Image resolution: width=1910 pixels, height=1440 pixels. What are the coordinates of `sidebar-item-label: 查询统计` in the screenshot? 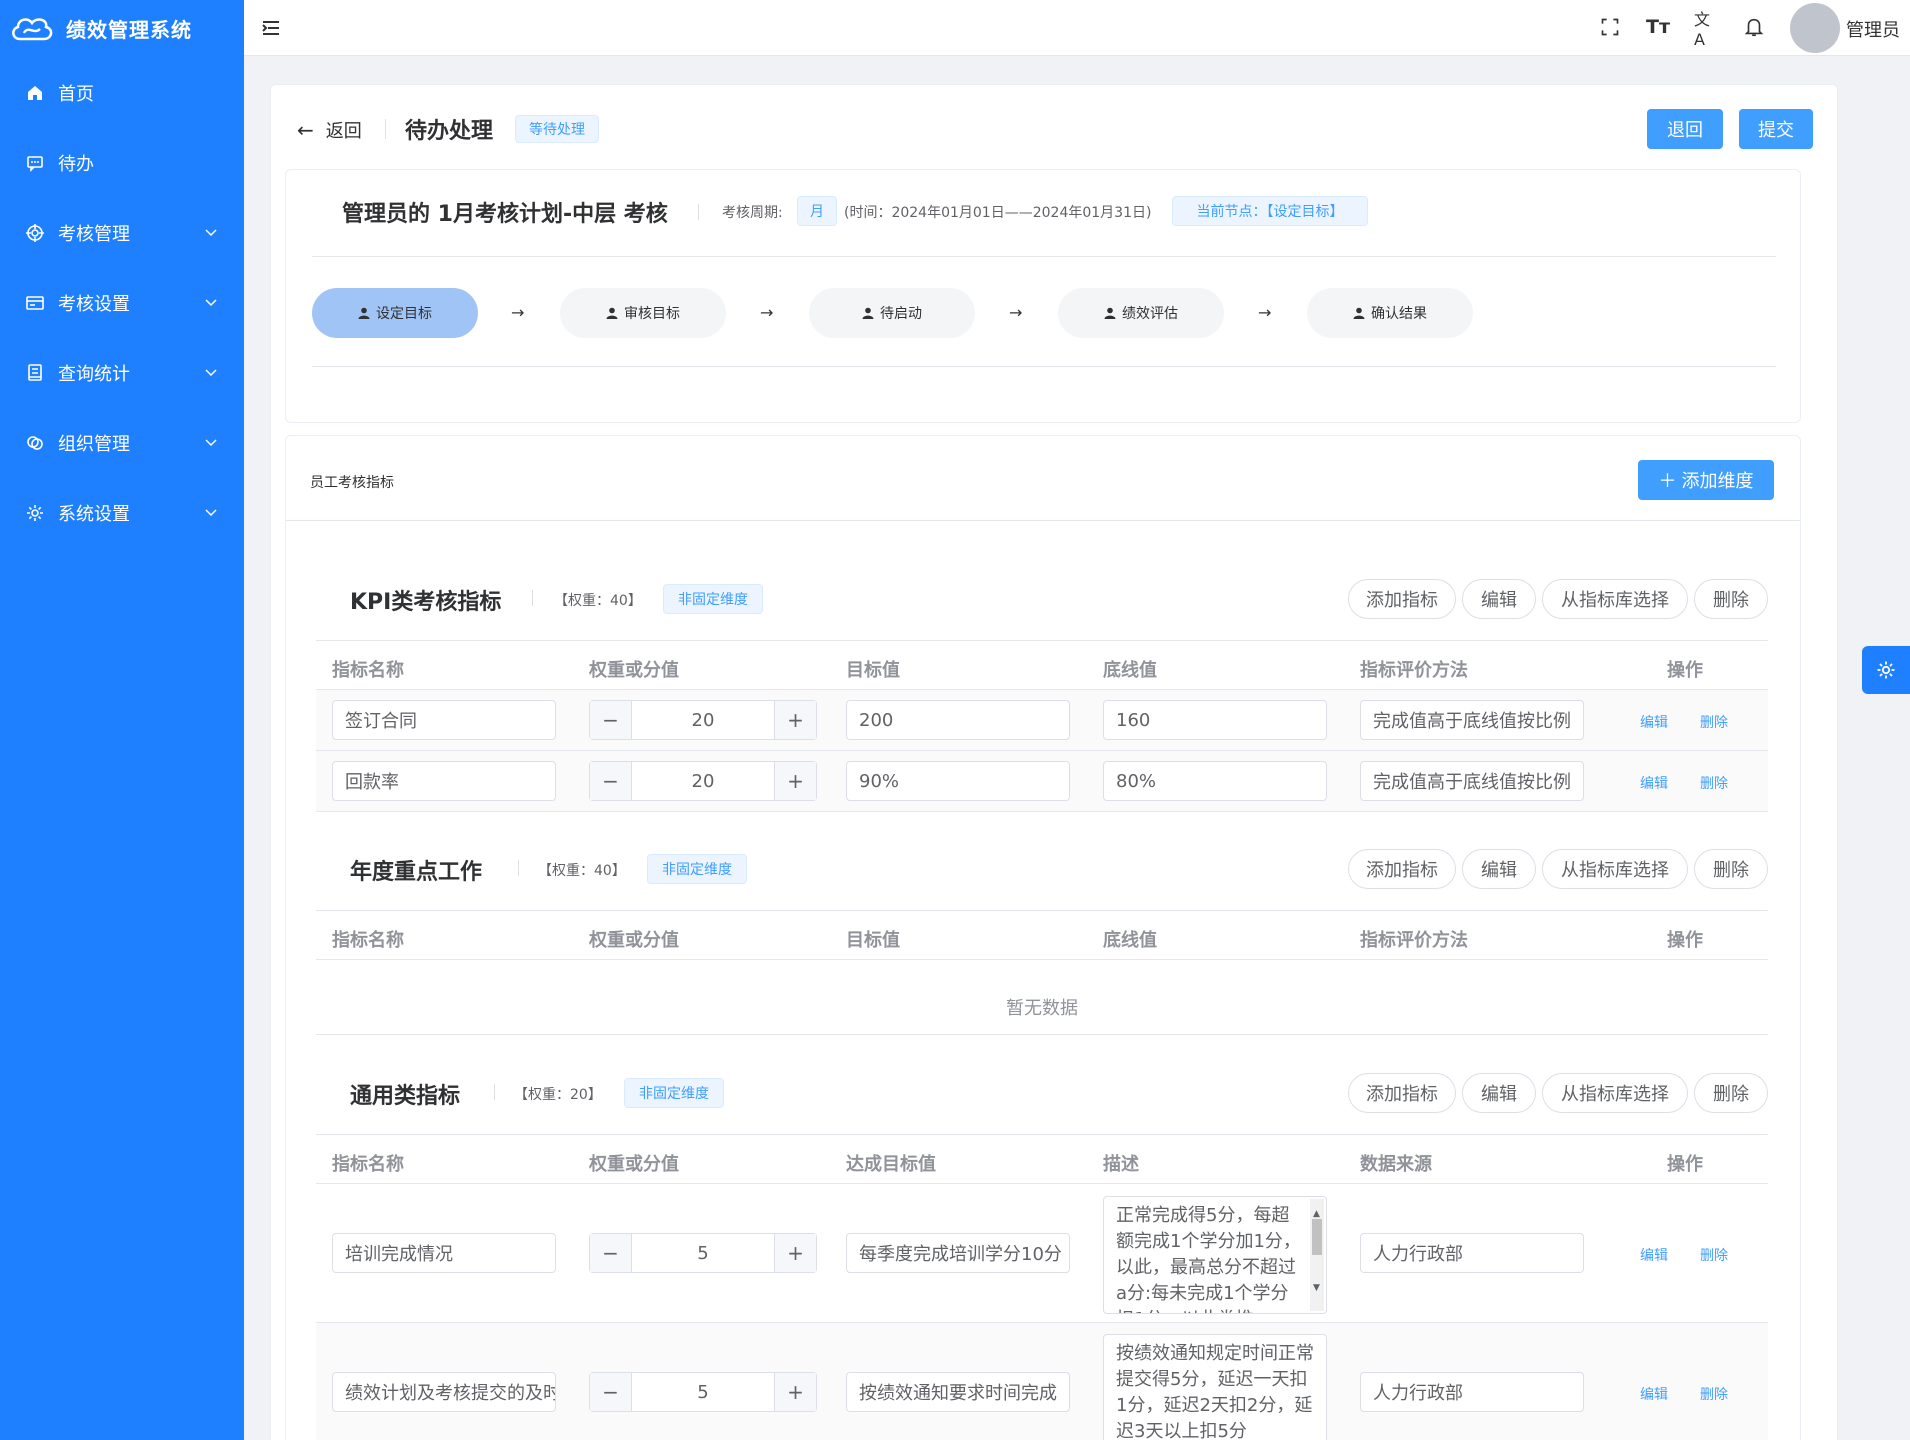 It's located at (94, 374).